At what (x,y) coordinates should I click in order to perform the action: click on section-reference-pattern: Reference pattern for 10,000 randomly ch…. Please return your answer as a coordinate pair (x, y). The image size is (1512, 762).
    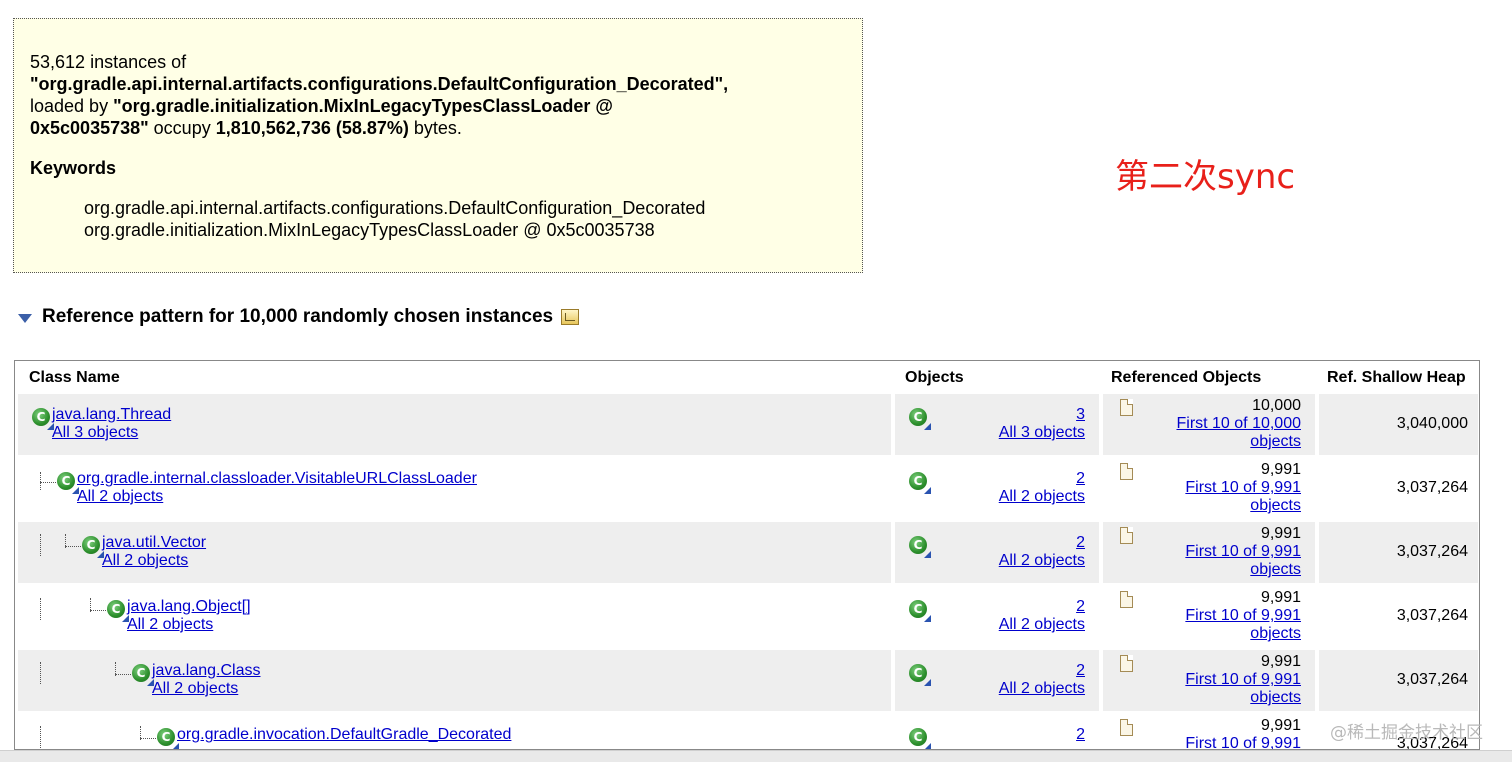
    Looking at the image, I should click on (299, 317).